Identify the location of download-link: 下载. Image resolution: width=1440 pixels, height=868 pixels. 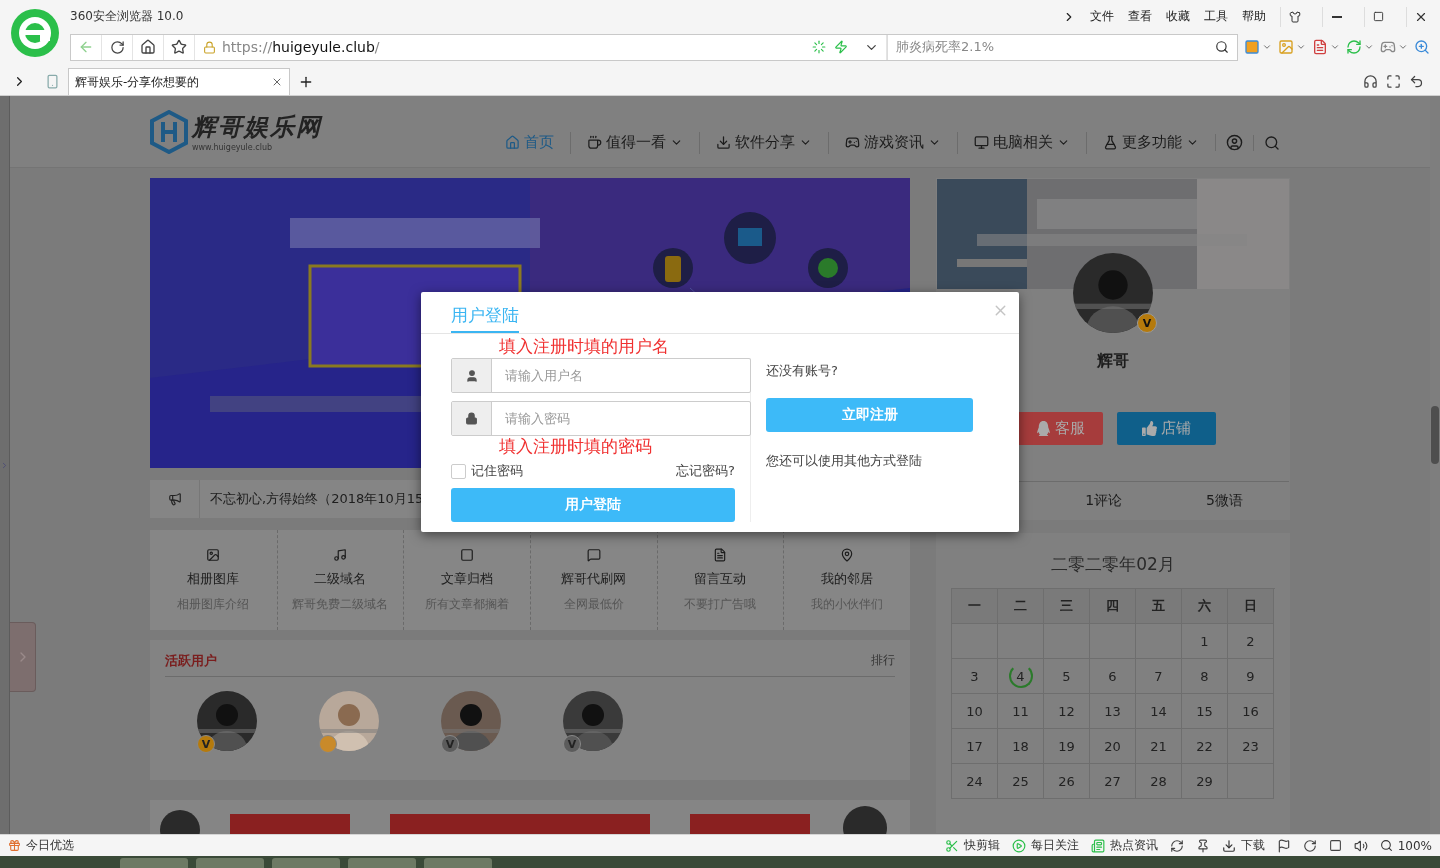
(1243, 845).